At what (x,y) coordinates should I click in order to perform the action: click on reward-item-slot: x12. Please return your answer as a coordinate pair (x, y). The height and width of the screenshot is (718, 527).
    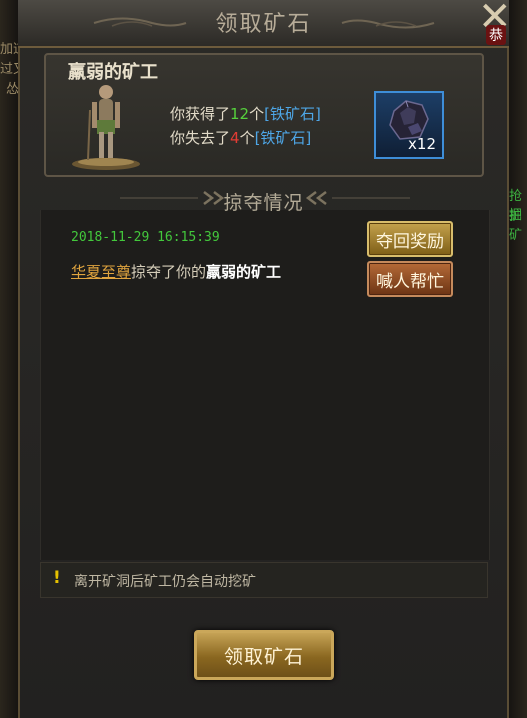
    Looking at the image, I should click on (409, 125).